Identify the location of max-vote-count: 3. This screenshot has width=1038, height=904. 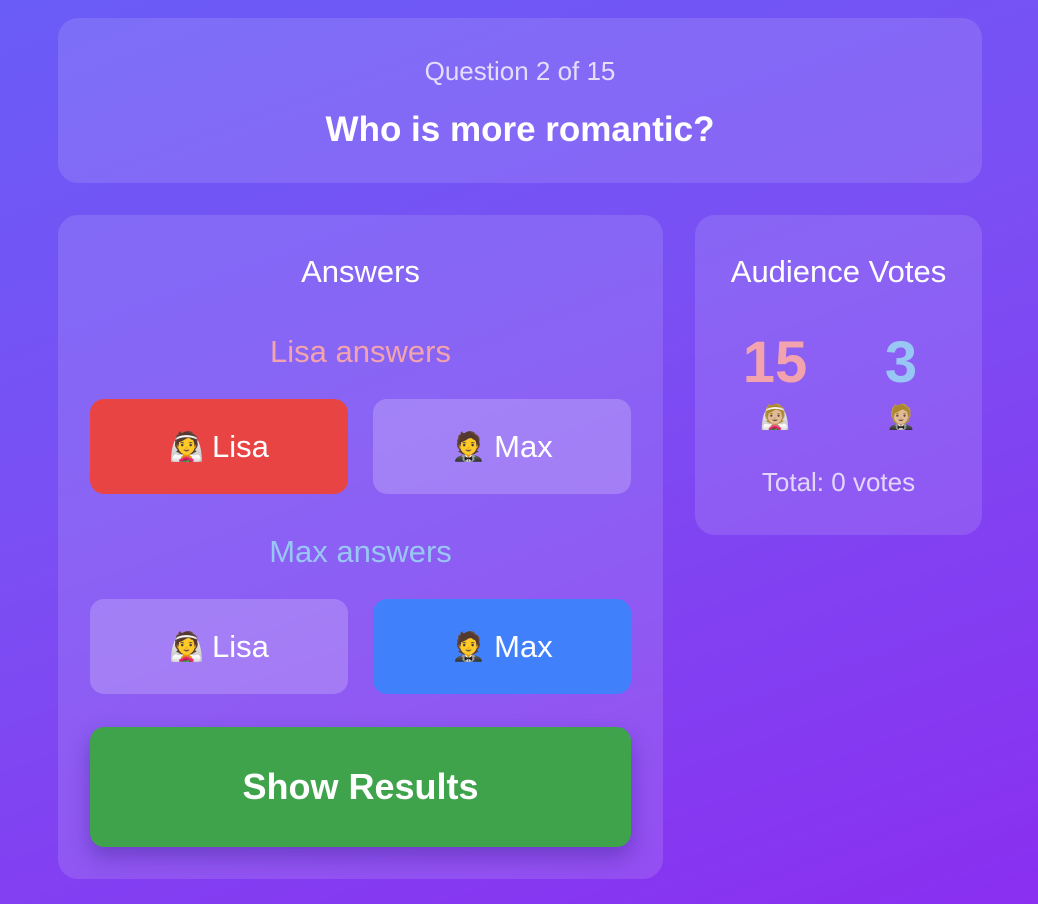
(901, 362).